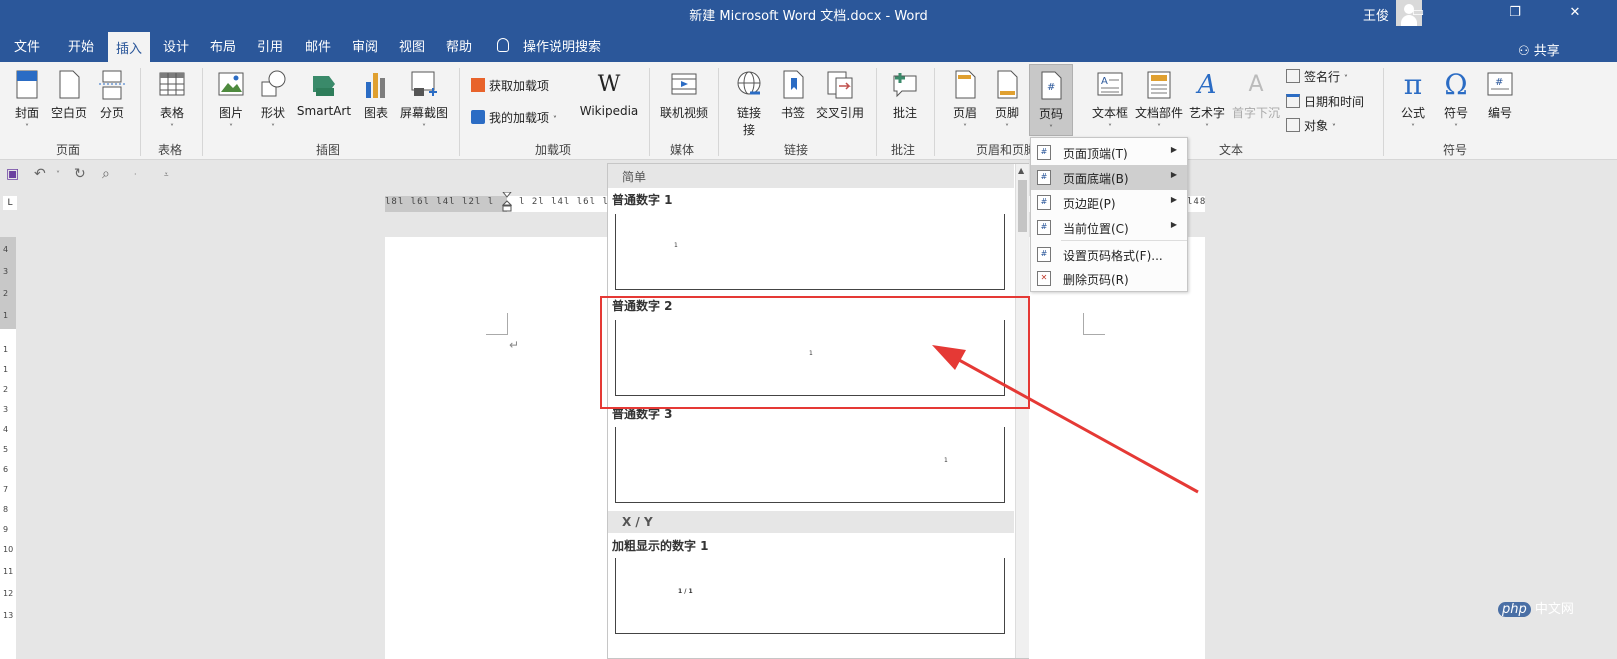  What do you see at coordinates (1514, 609) in the screenshot?
I see `watermark-brand: php` at bounding box center [1514, 609].